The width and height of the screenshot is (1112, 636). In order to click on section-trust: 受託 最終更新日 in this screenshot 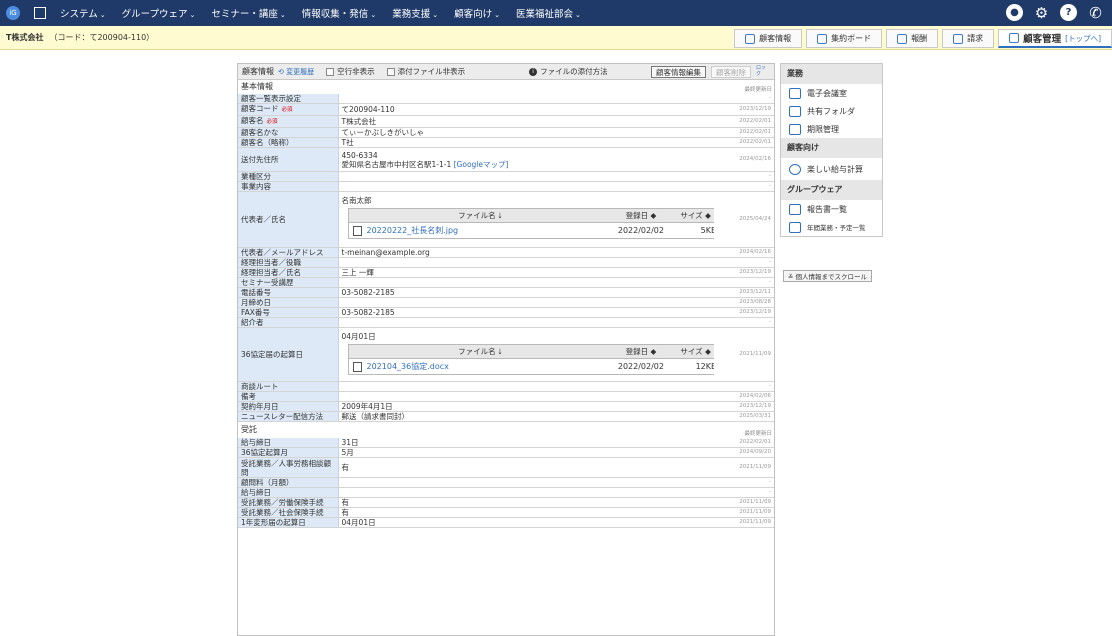, I will do `click(506, 430)`.